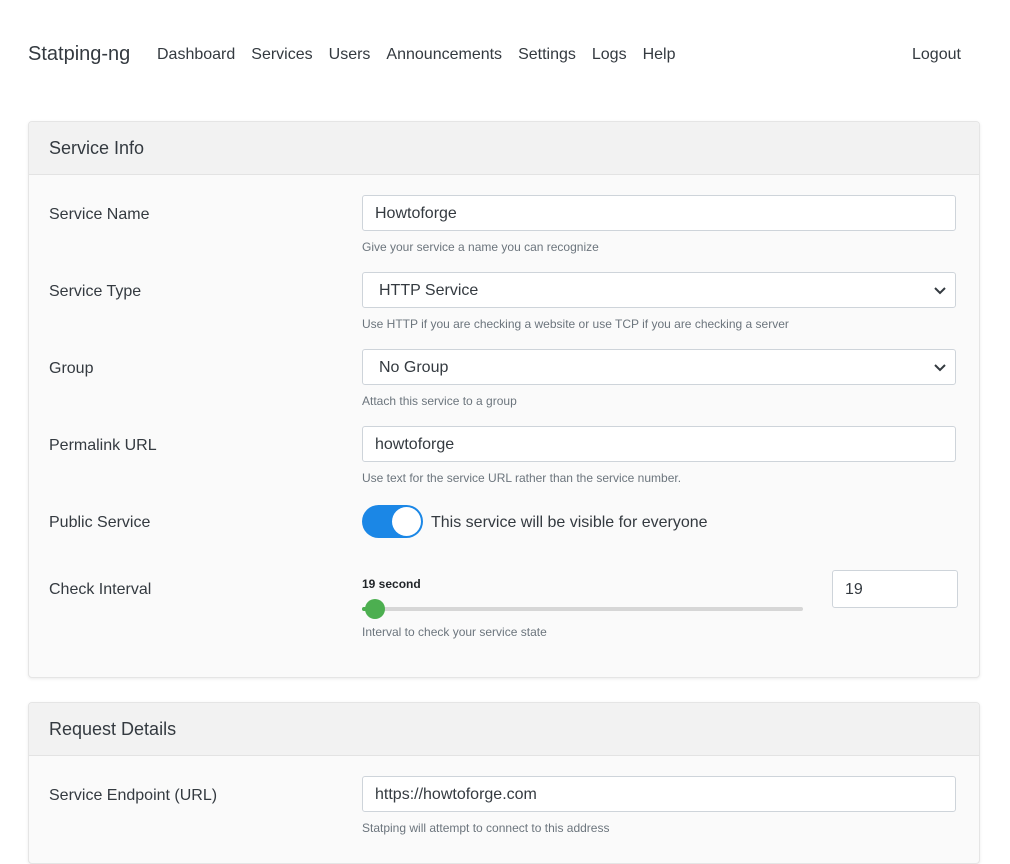 The image size is (1010, 864). I want to click on nav-settings: Settings, so click(547, 55).